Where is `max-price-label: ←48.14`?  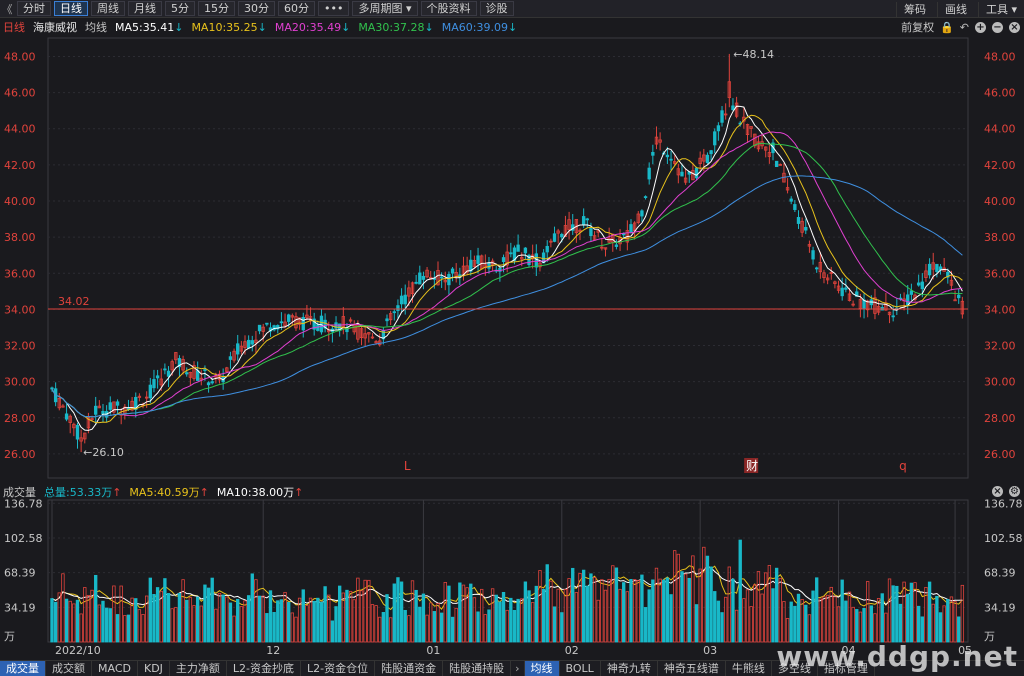 max-price-label: ←48.14 is located at coordinates (753, 54).